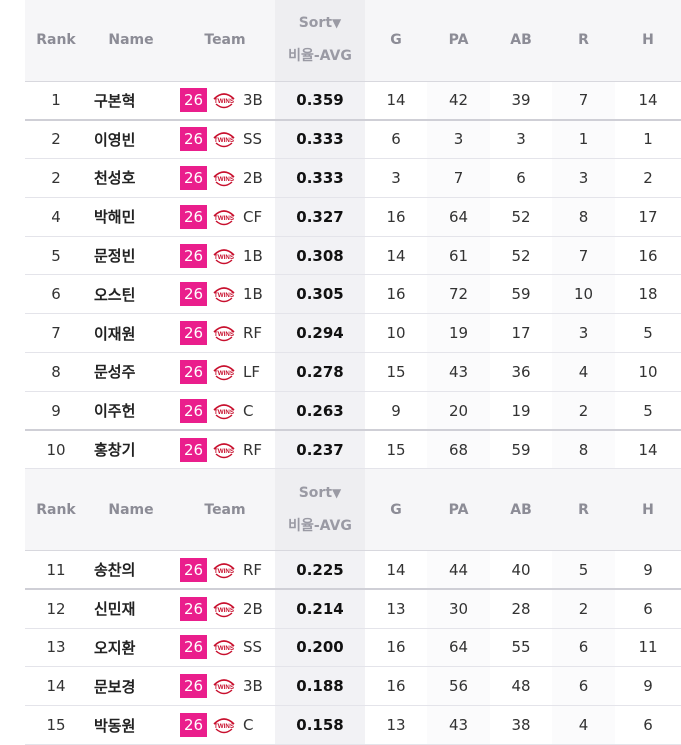 Image resolution: width=681 pixels, height=745 pixels. What do you see at coordinates (648, 217) in the screenshot?
I see `h-cell: 17` at bounding box center [648, 217].